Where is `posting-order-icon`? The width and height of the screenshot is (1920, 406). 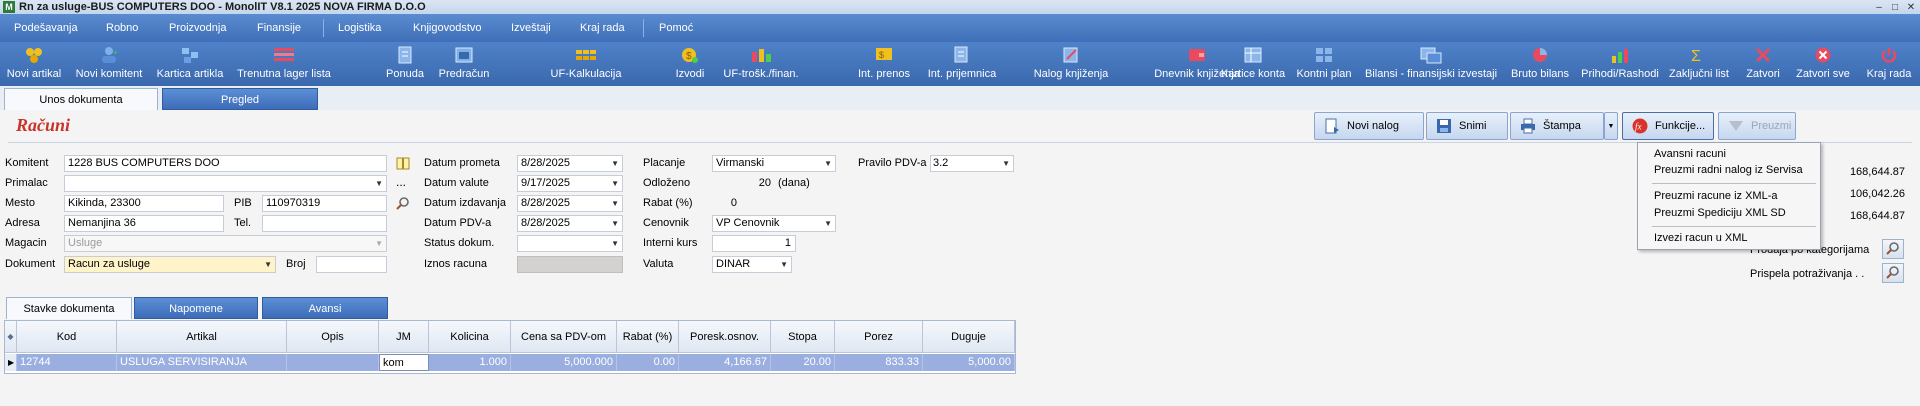 posting-order-icon is located at coordinates (1071, 55).